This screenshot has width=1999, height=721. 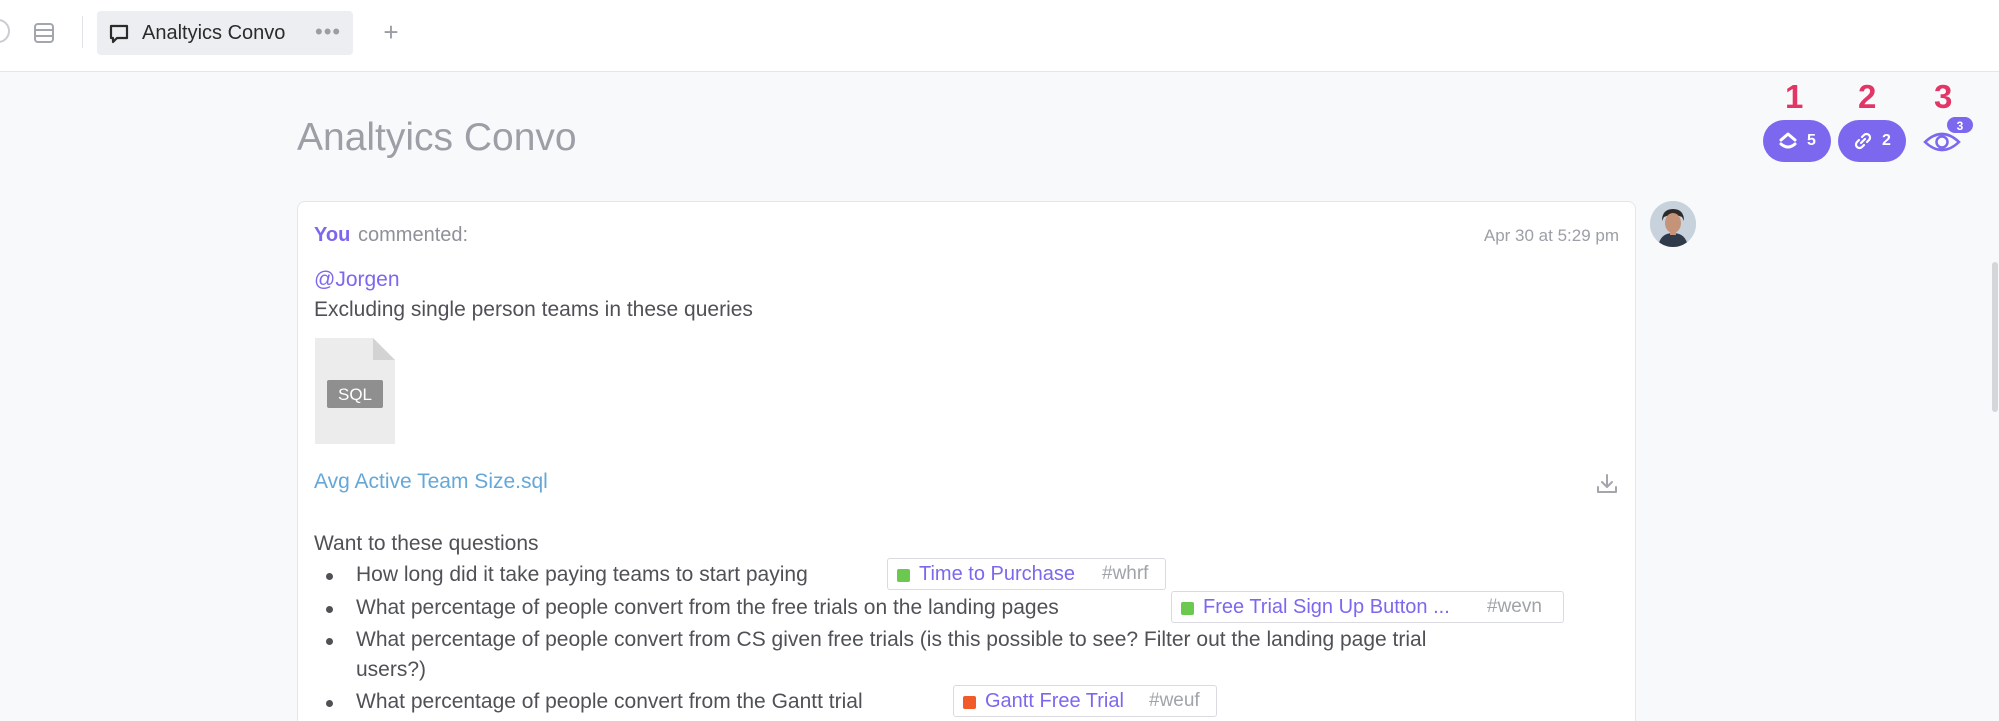 I want to click on tab-title: Analtyics Convo, so click(x=214, y=33).